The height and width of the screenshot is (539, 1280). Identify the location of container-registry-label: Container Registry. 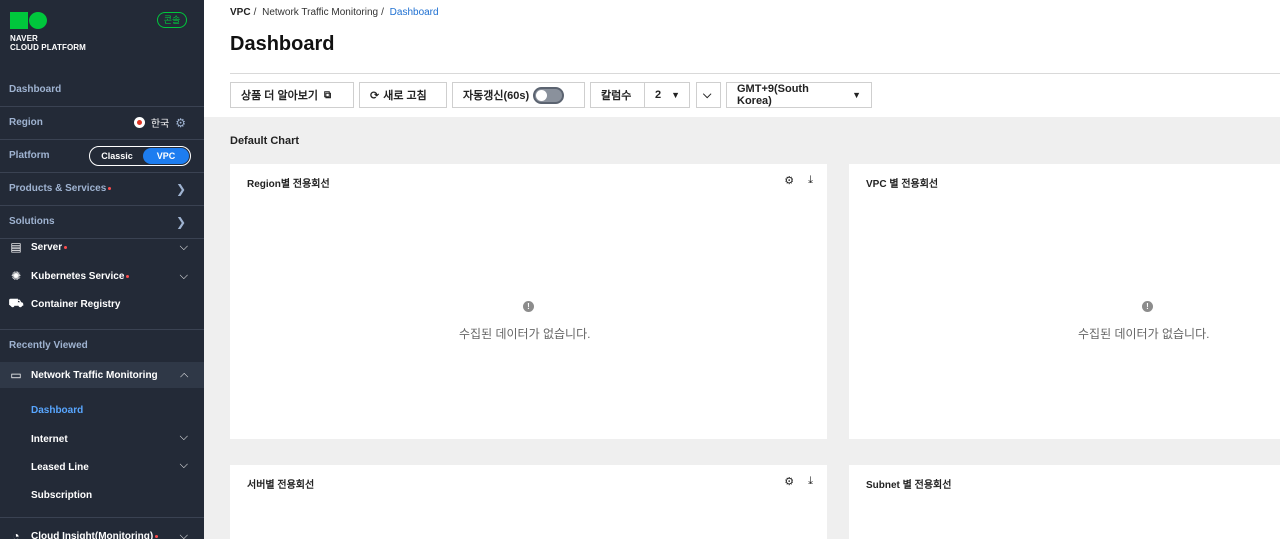
(76, 304).